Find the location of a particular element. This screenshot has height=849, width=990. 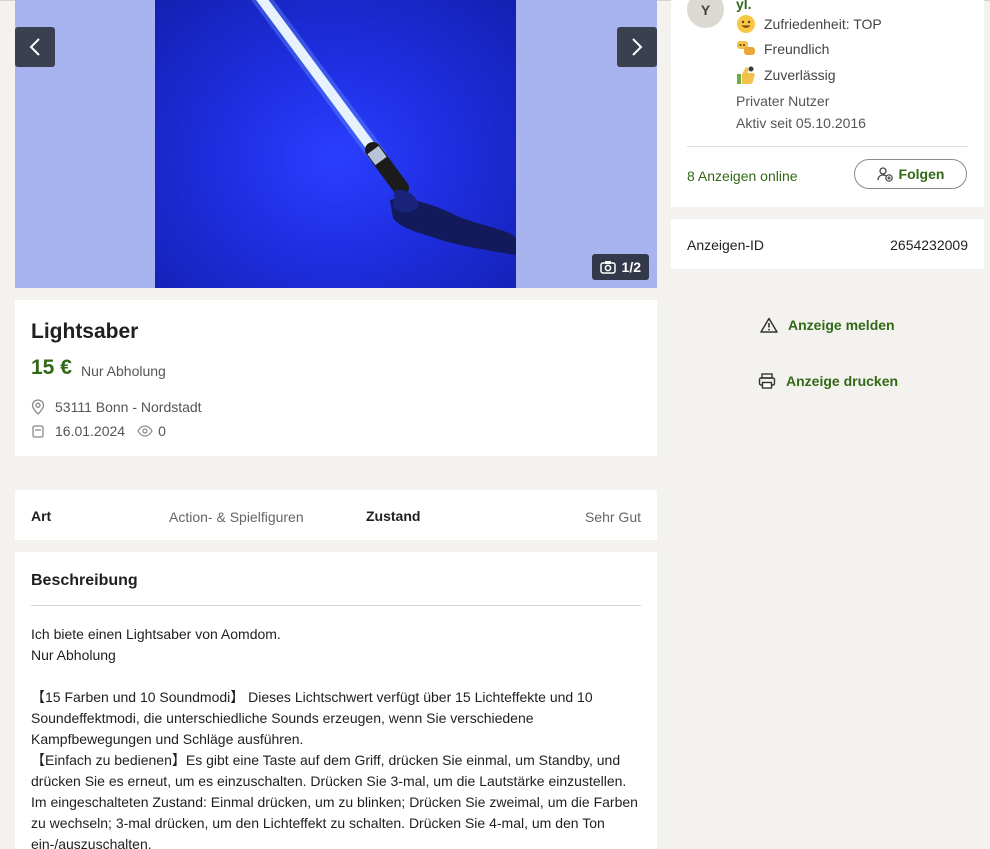

zustand-value: Sehr Gut is located at coordinates (612, 517).